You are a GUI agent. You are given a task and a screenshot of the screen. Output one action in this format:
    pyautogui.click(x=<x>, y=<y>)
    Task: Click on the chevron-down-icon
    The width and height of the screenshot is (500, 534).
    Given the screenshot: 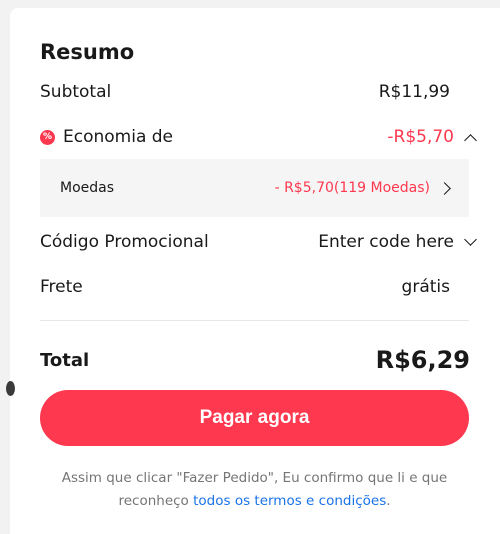 What is the action you would take?
    pyautogui.click(x=470, y=239)
    